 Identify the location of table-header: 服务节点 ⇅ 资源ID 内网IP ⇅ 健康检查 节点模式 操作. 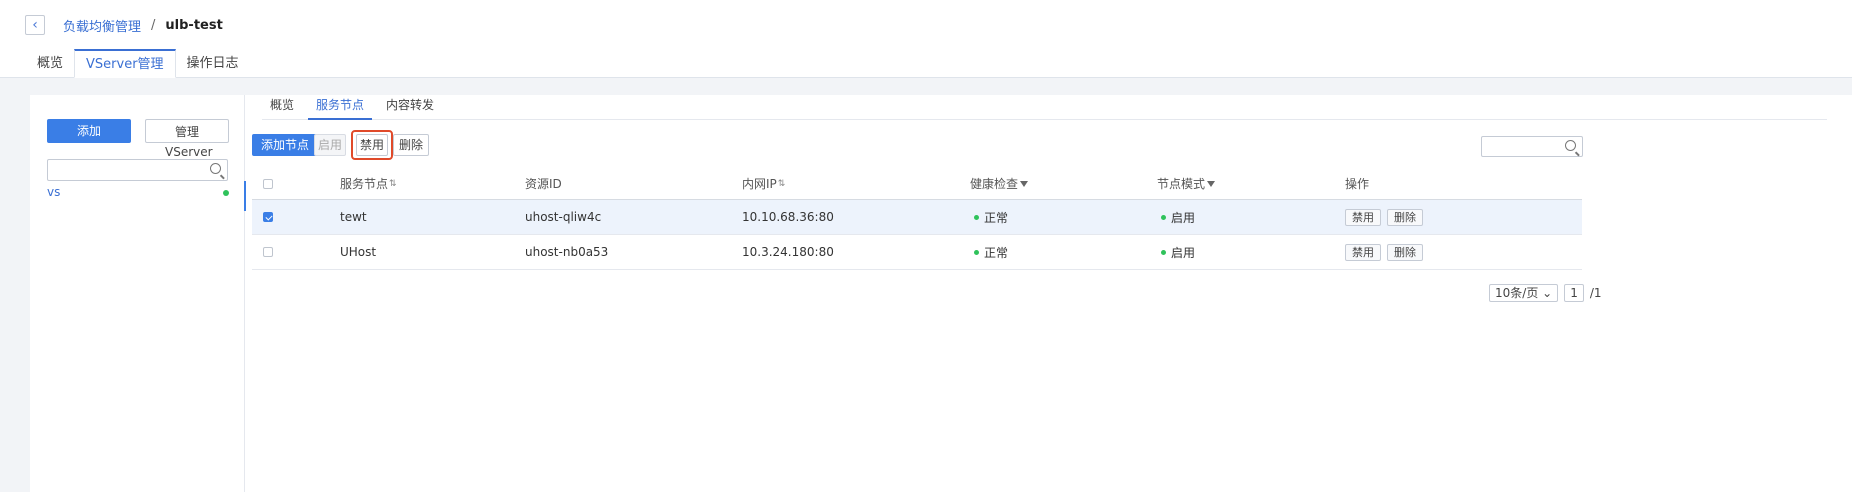
(917, 184).